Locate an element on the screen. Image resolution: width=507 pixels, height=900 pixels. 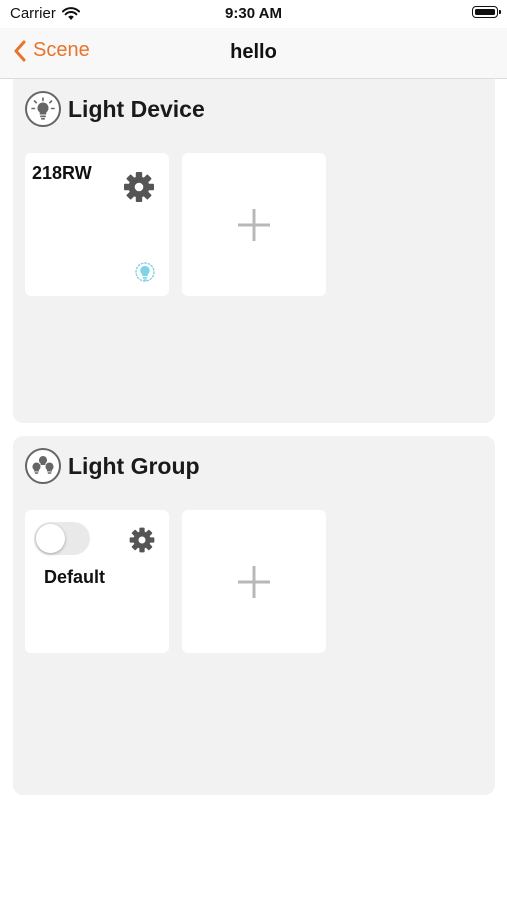
group-card: Default is located at coordinates (97, 581).